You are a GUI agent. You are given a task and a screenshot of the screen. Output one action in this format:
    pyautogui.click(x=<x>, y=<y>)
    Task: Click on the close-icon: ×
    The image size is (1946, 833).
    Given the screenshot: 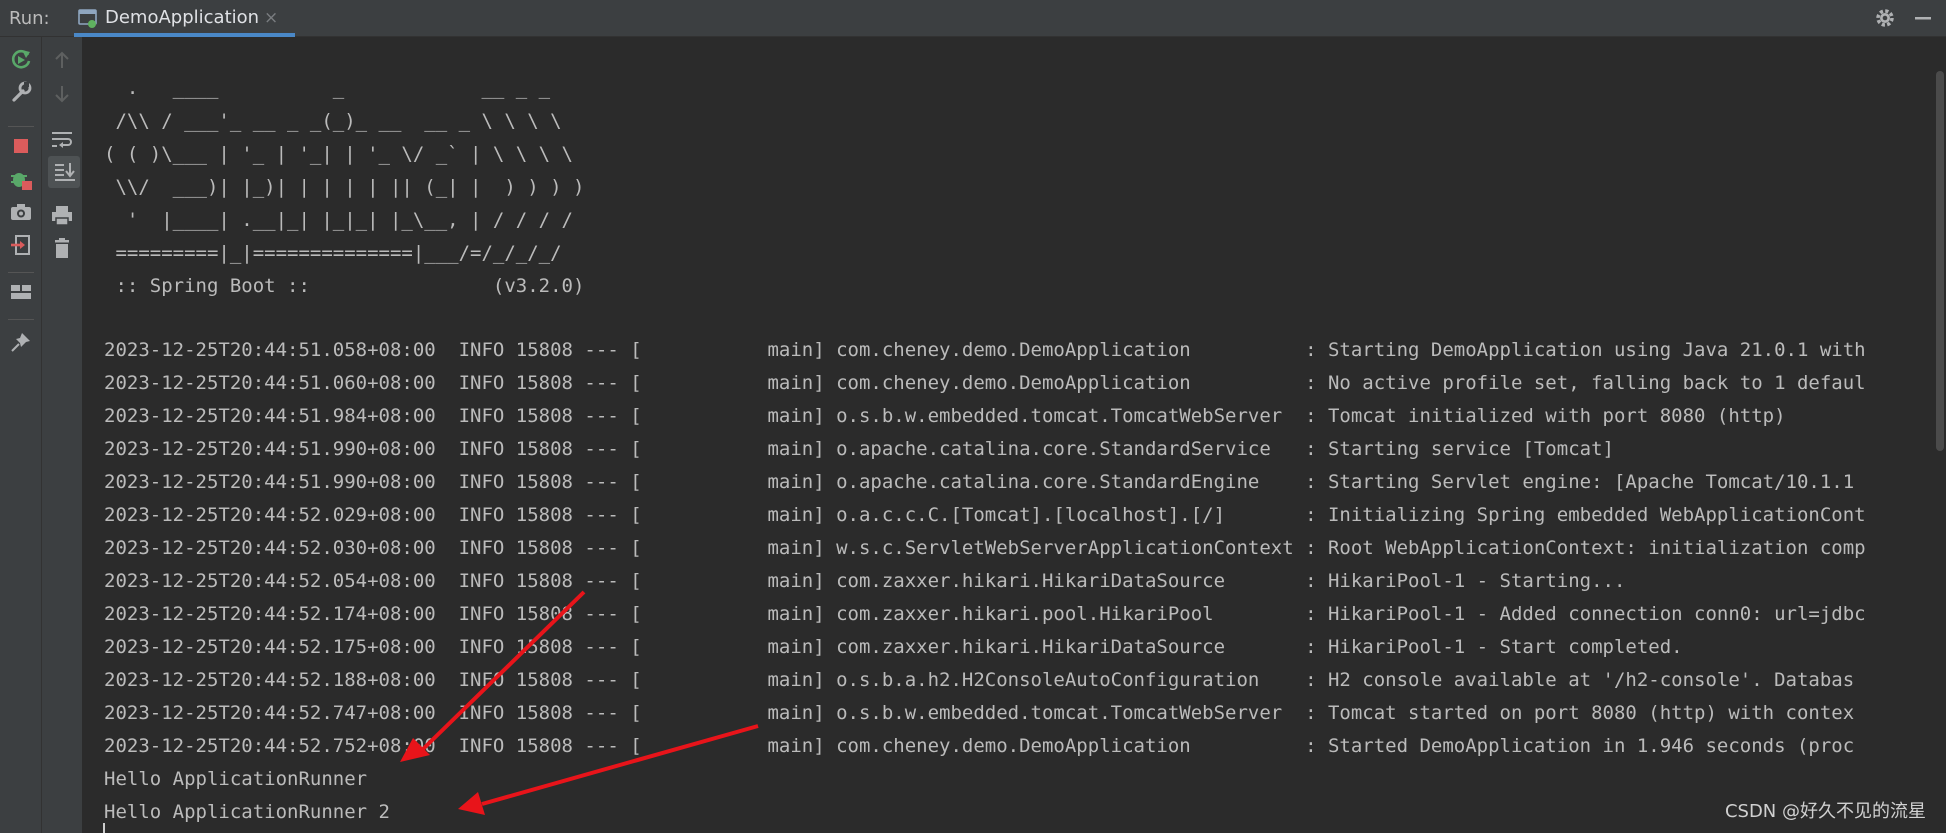 What is the action you would take?
    pyautogui.click(x=271, y=18)
    